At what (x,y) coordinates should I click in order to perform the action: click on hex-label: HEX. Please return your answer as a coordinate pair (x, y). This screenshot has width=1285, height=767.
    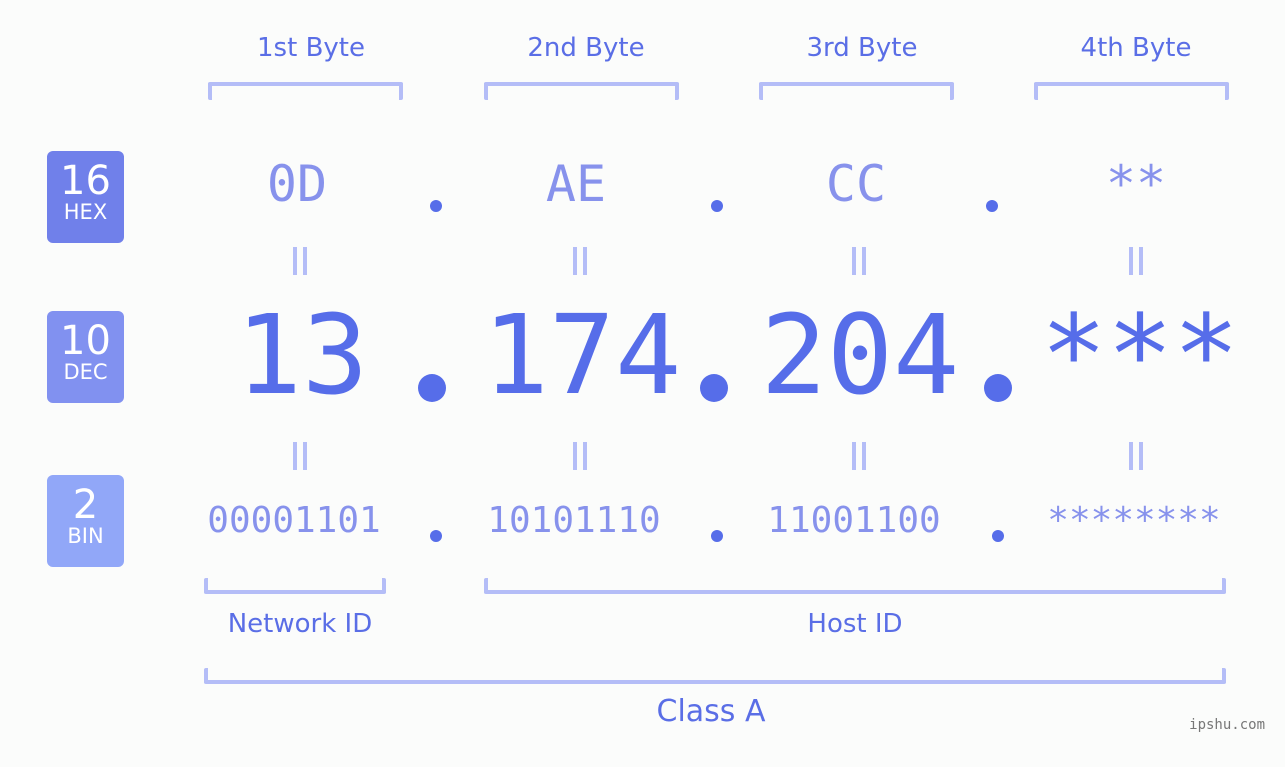
    Looking at the image, I should click on (85, 212).